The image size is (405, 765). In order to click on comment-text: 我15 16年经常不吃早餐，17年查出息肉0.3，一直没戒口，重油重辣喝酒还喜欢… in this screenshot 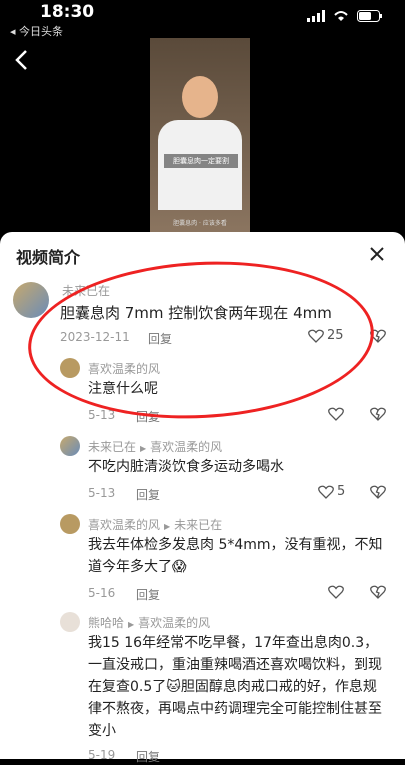, I will do `click(235, 687)`.